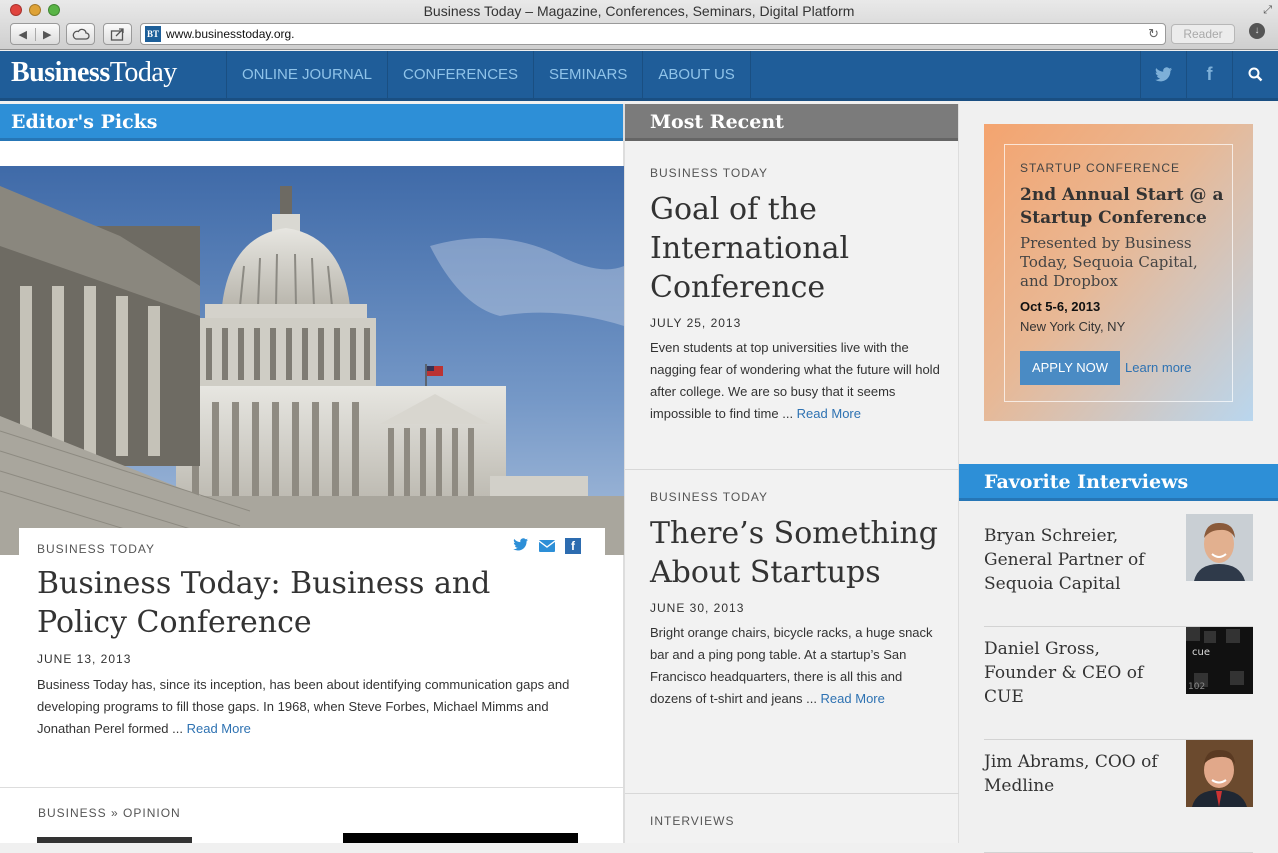 The height and width of the screenshot is (853, 1278). Describe the element at coordinates (1201, 652) in the screenshot. I see `svg-text: cue` at that location.